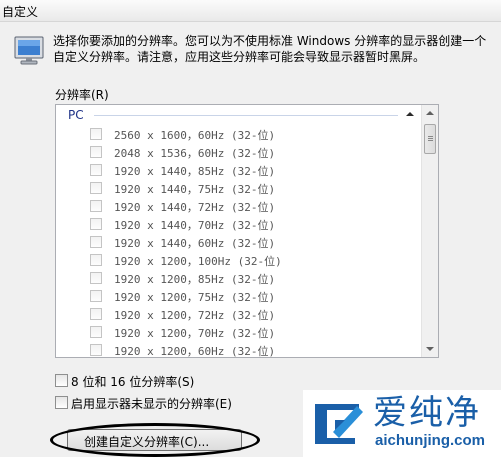 The image size is (501, 457). I want to click on watermark: 爱纯净 aichunjing.com, so click(402, 423).